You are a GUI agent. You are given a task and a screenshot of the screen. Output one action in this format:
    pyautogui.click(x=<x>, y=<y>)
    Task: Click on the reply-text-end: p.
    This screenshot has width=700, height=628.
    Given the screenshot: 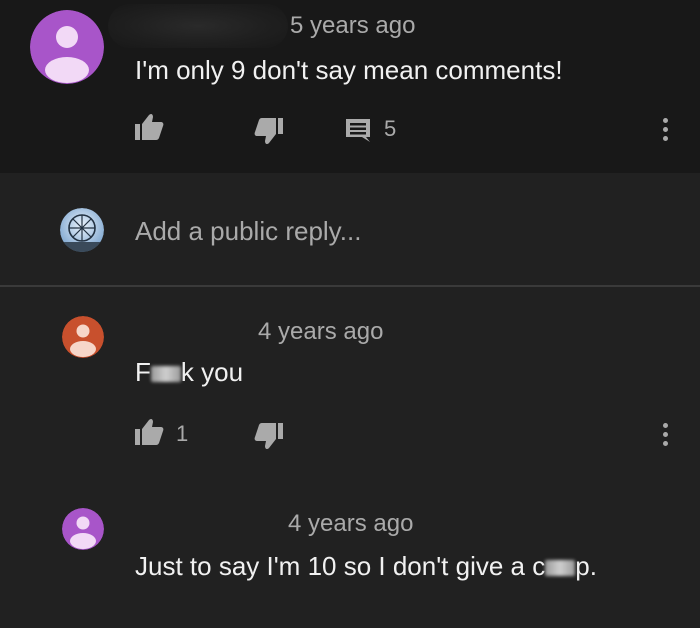 What is the action you would take?
    pyautogui.click(x=586, y=566)
    